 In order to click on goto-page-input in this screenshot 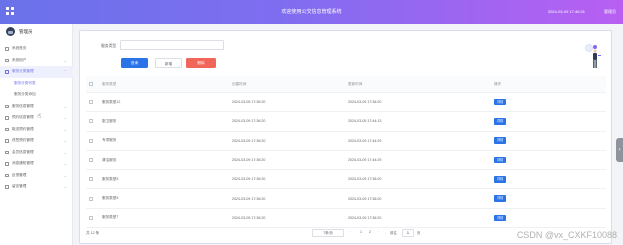, I will do `click(408, 233)`.